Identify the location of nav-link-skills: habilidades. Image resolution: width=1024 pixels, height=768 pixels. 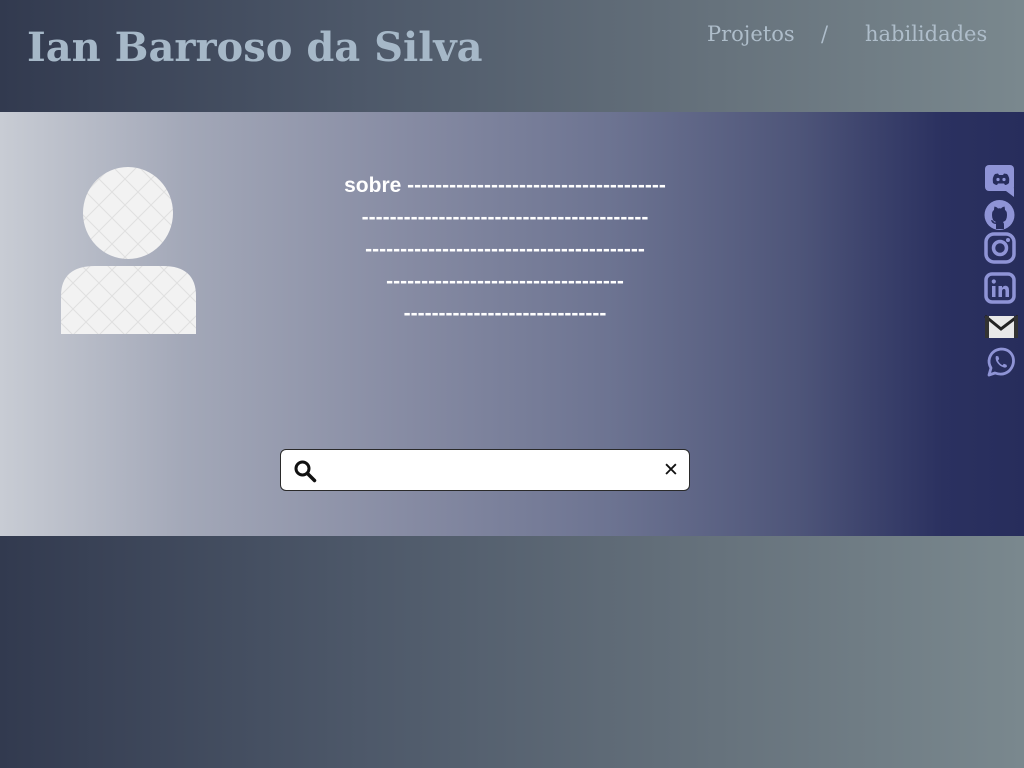
(926, 34).